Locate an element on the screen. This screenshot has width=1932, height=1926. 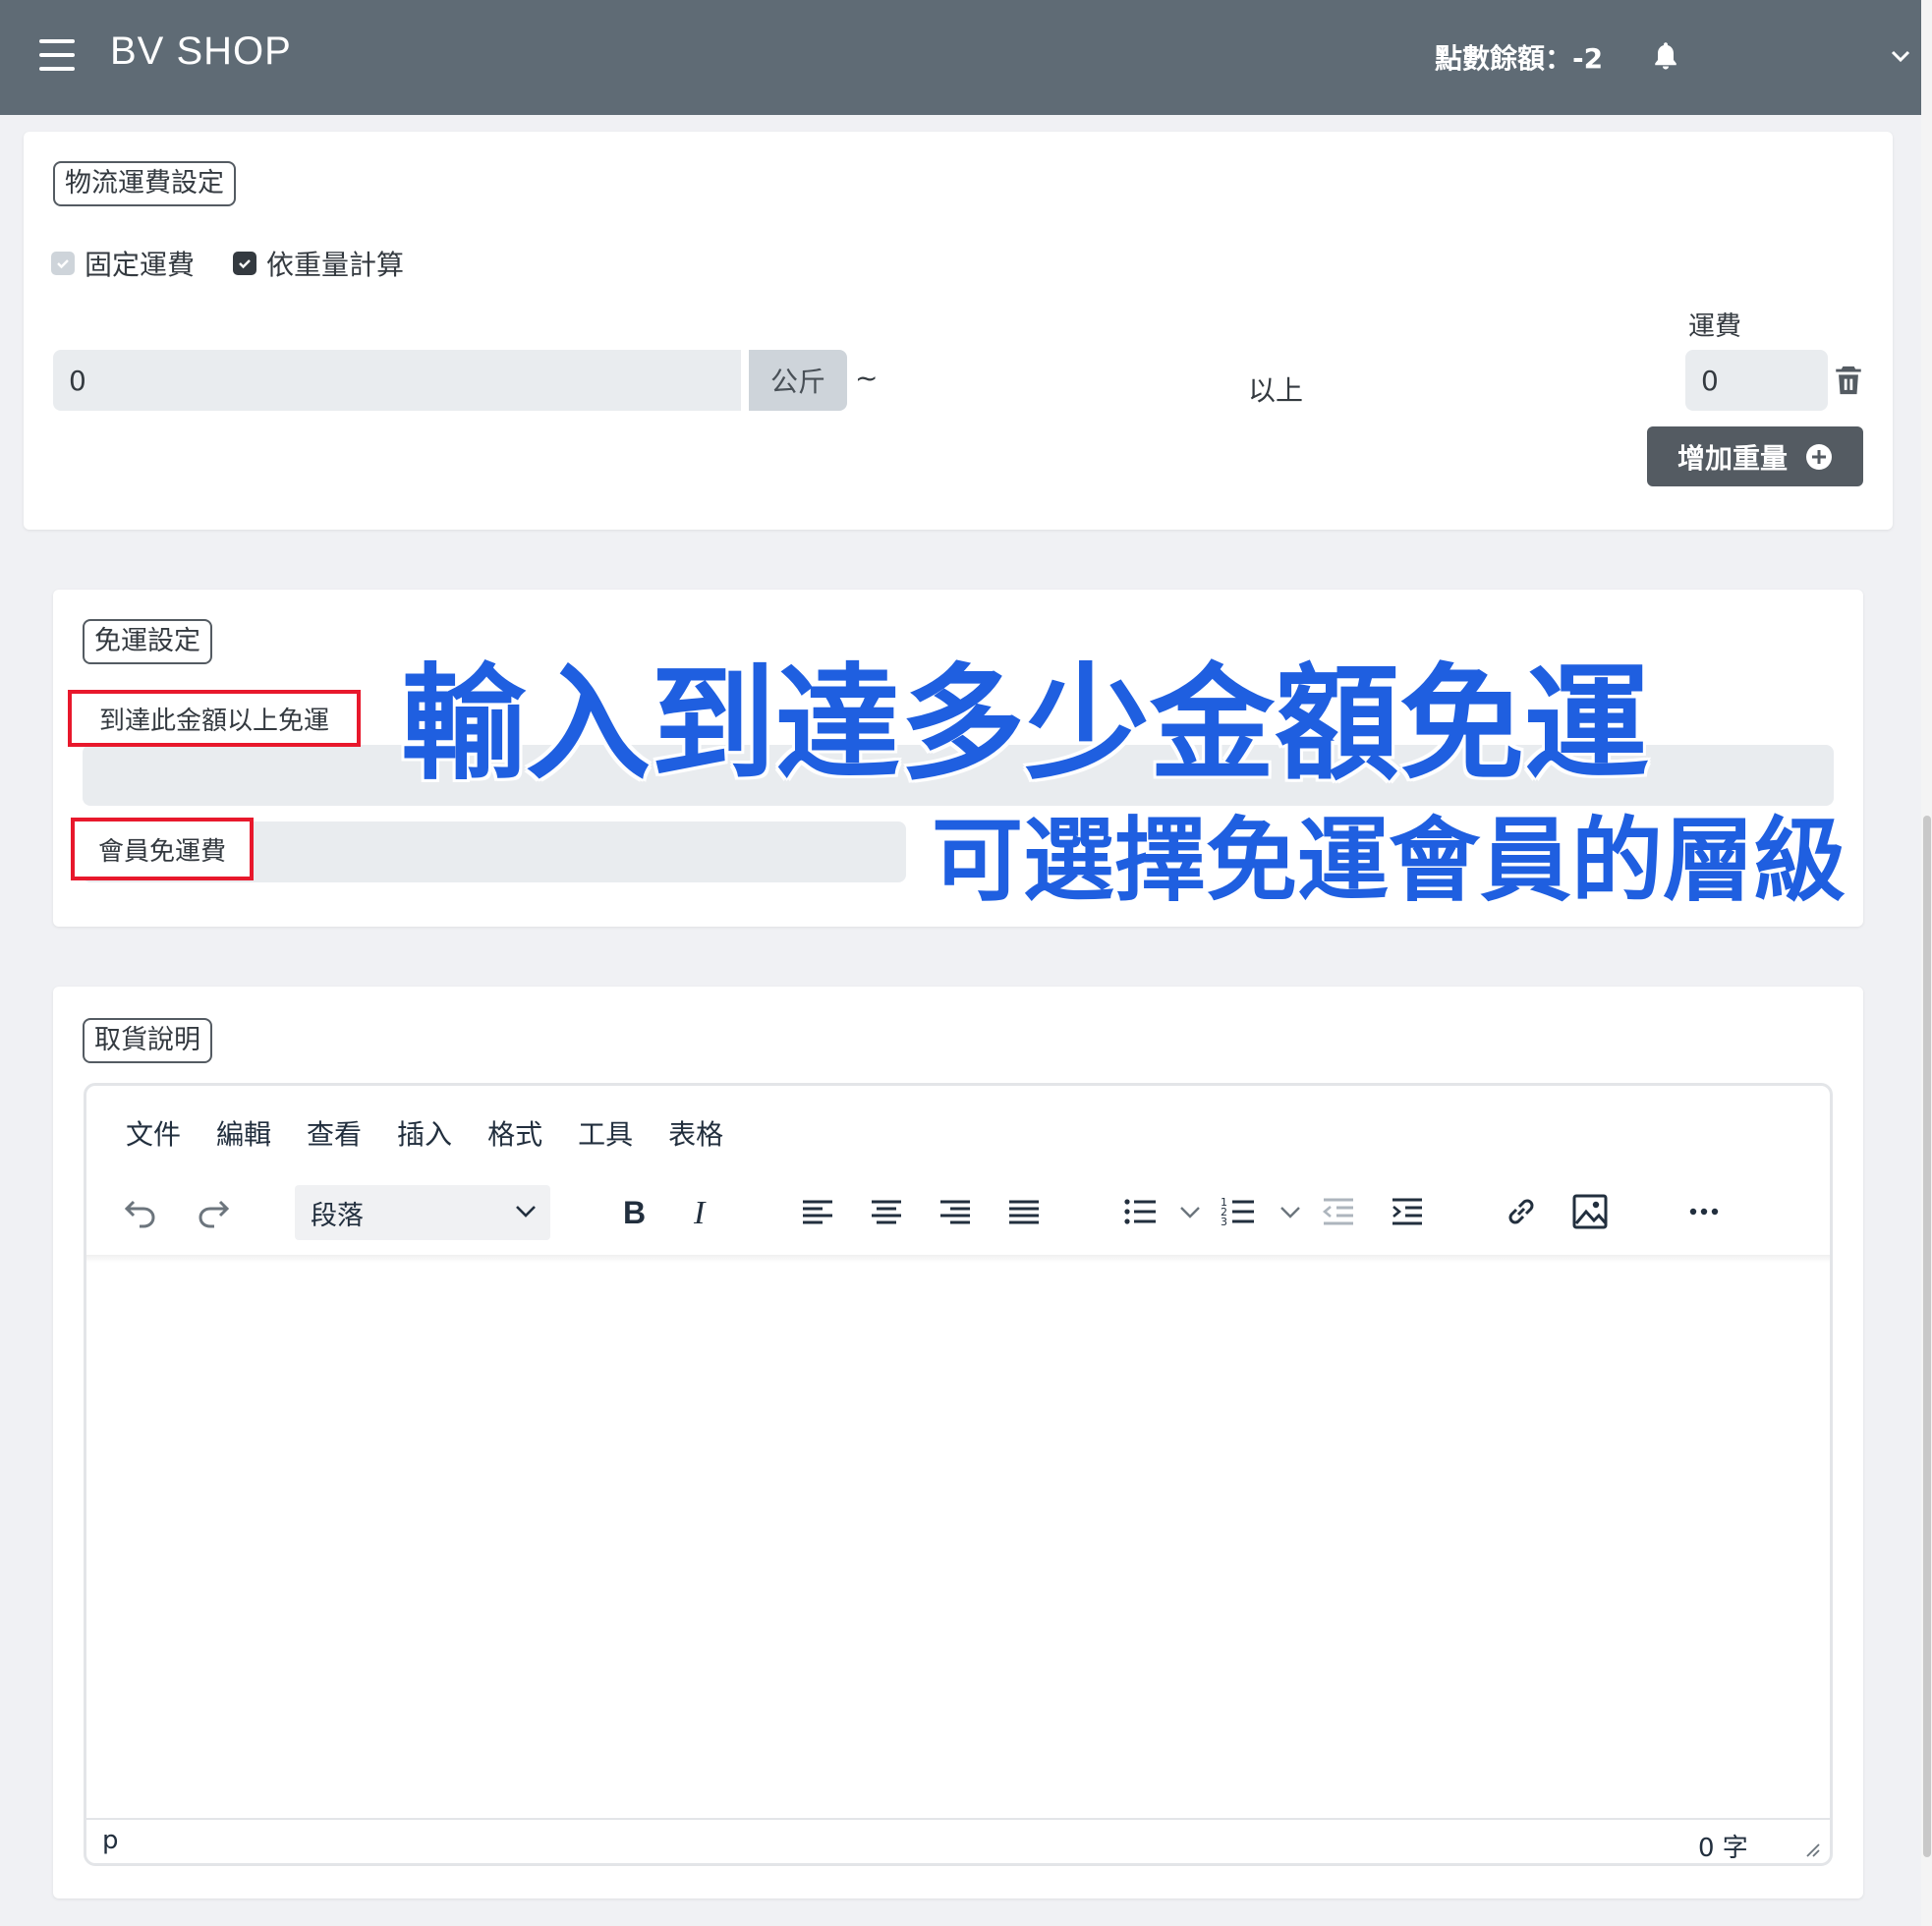
align-justify-icon is located at coordinates (1024, 1212).